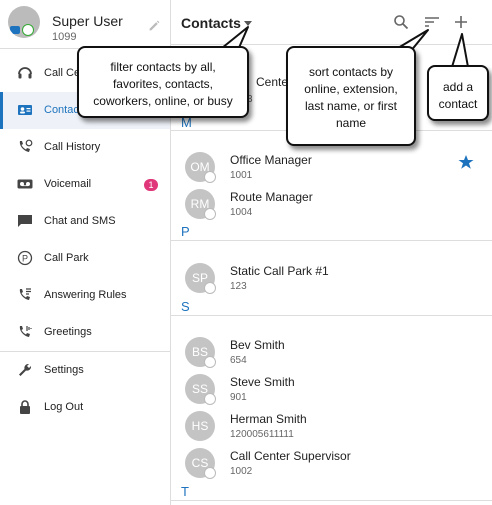  What do you see at coordinates (262, 382) in the screenshot?
I see `contact-name: Steve Smith` at bounding box center [262, 382].